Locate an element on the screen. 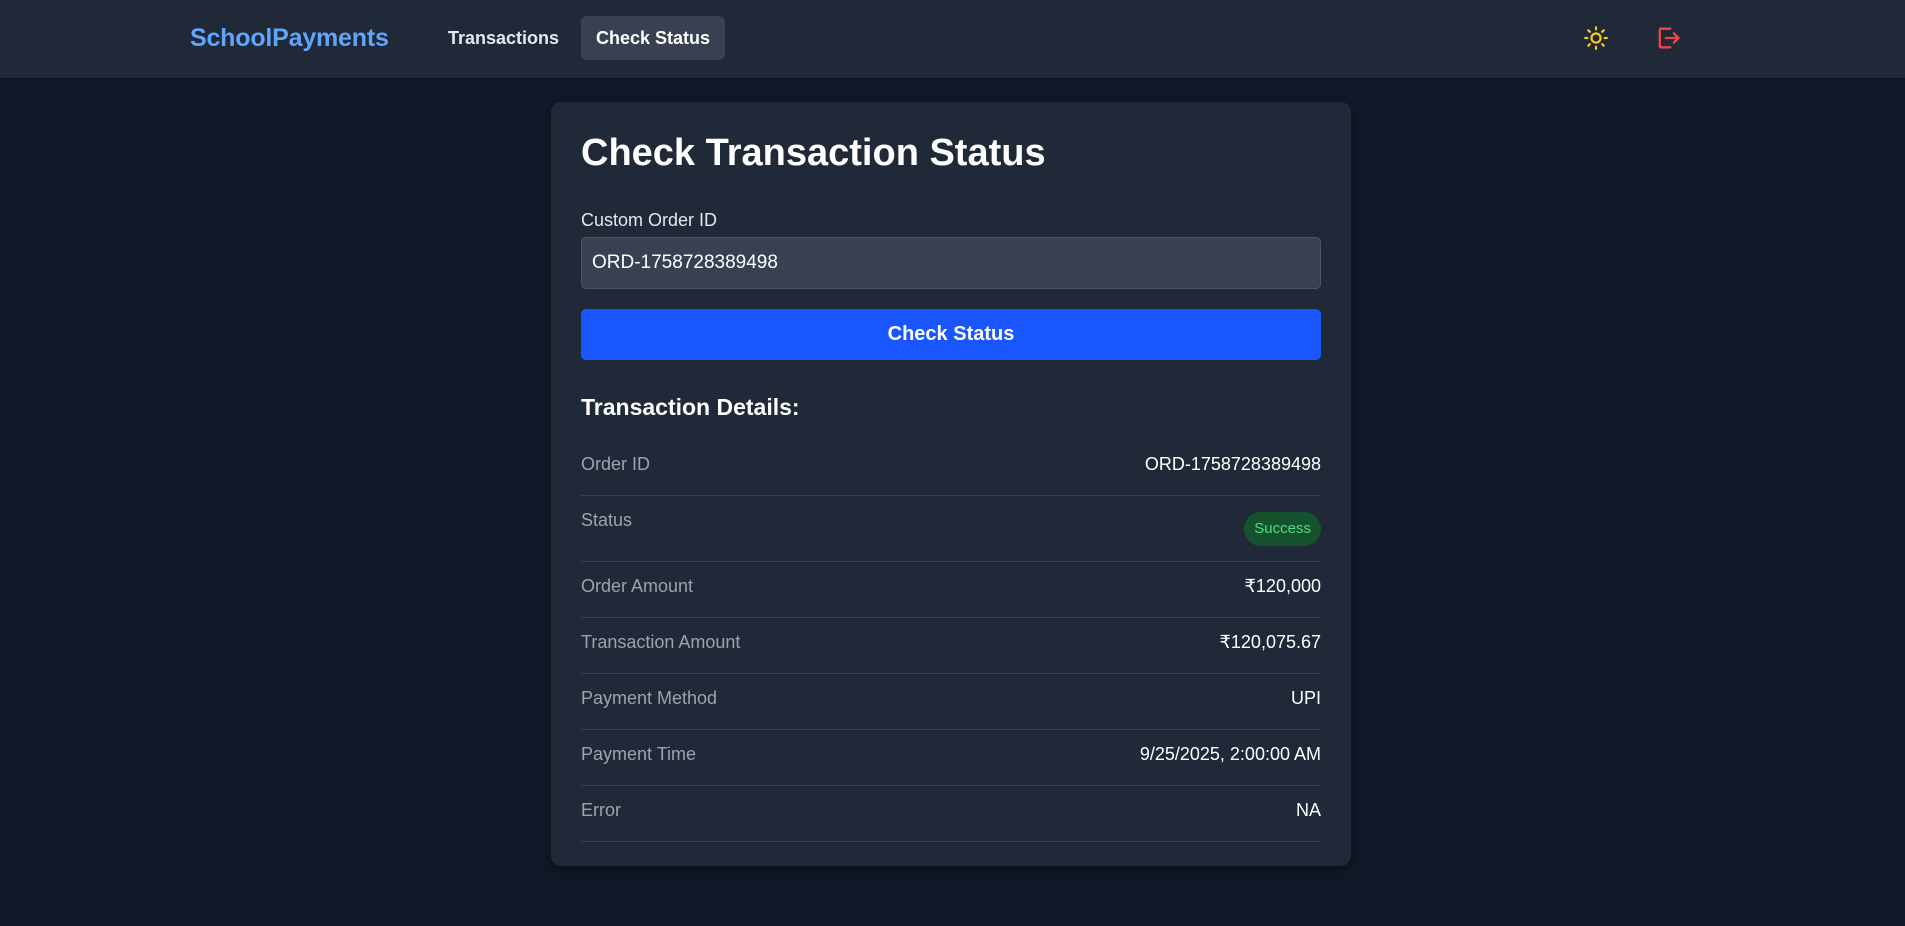 This screenshot has width=1905, height=926. detail-value: ₹120,075.67 is located at coordinates (1270, 642).